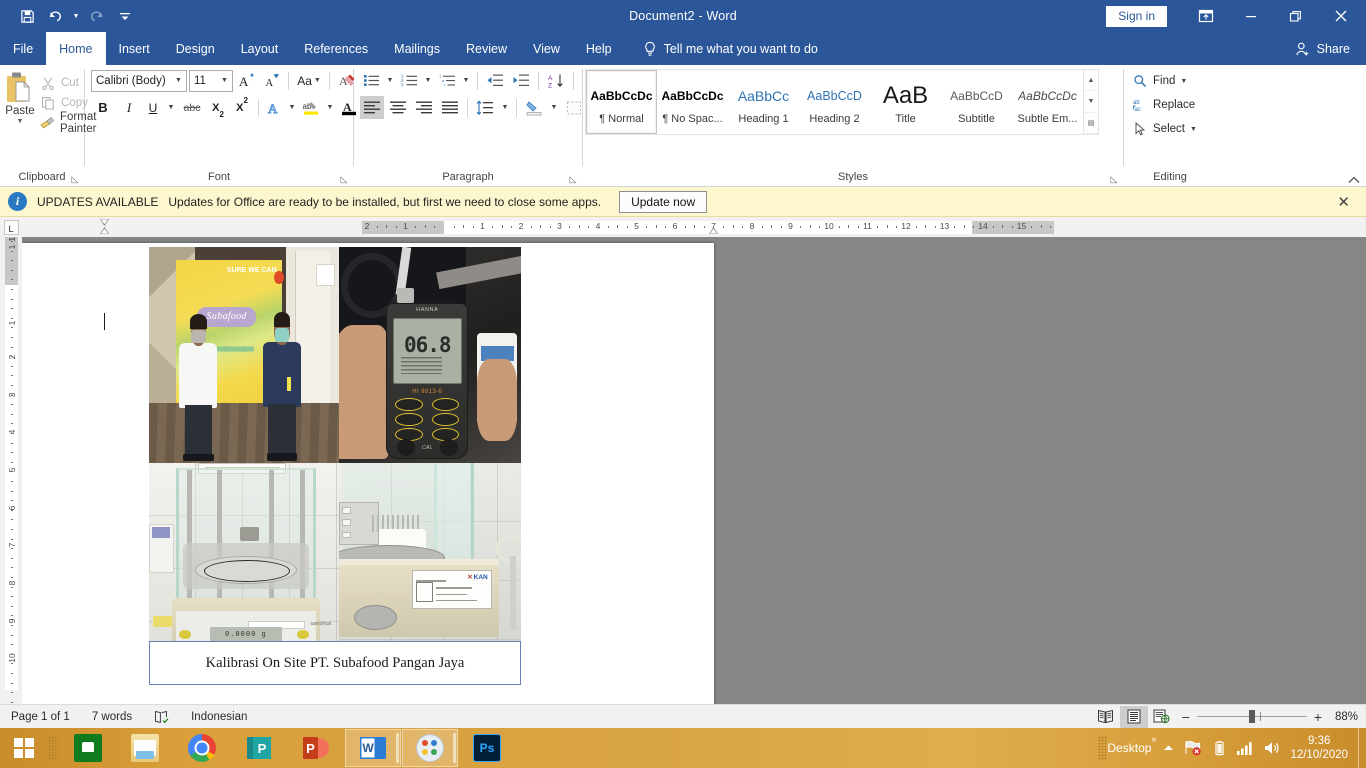 The image size is (1366, 768). I want to click on subscript-button: X2, so click(218, 108).